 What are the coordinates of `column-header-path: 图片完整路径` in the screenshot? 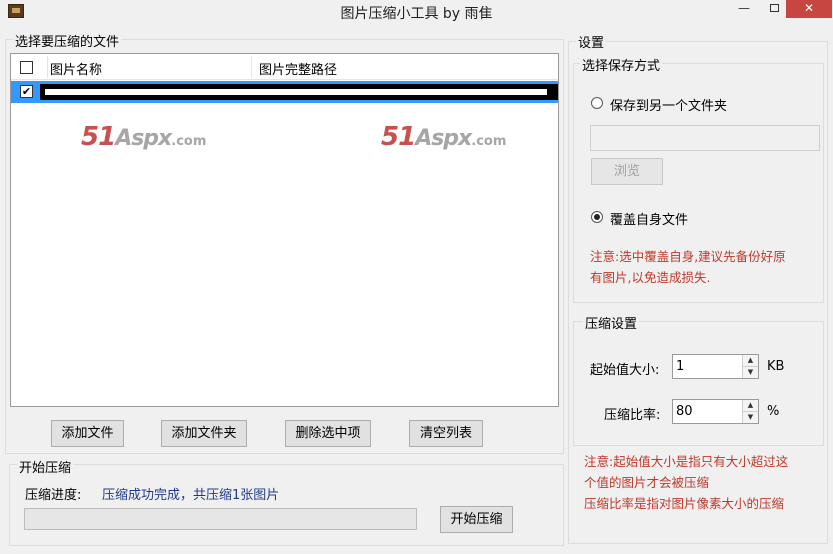 It's located at (298, 68).